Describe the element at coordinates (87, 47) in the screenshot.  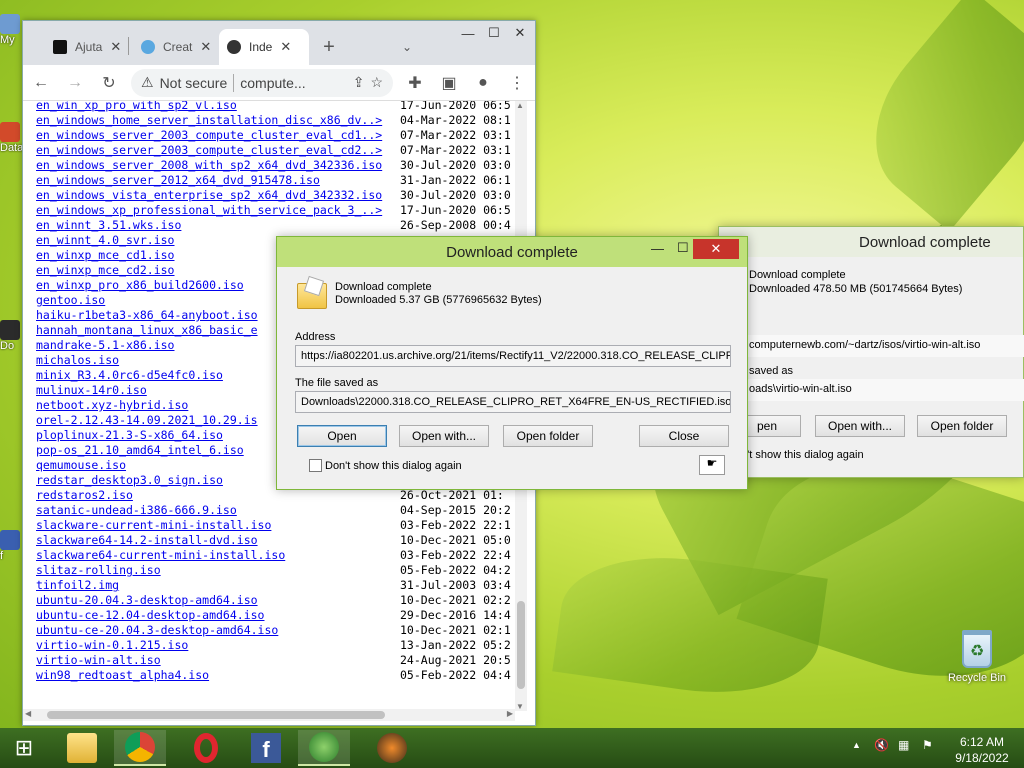
I see `tab-ajuta: Ajuta ✕` at that location.